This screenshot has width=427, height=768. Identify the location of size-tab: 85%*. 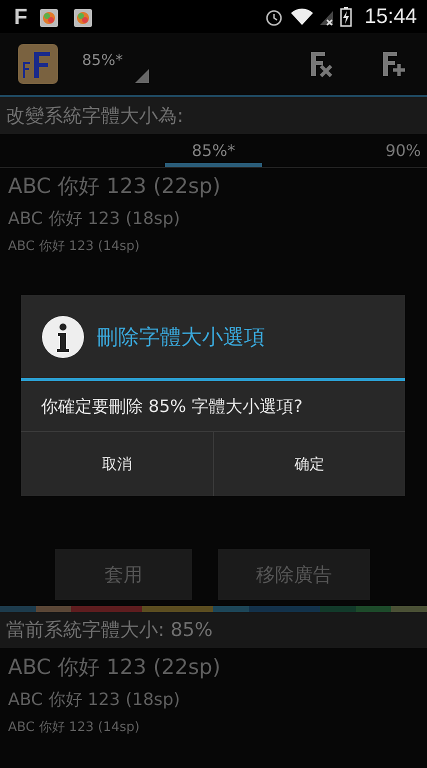
(213, 150).